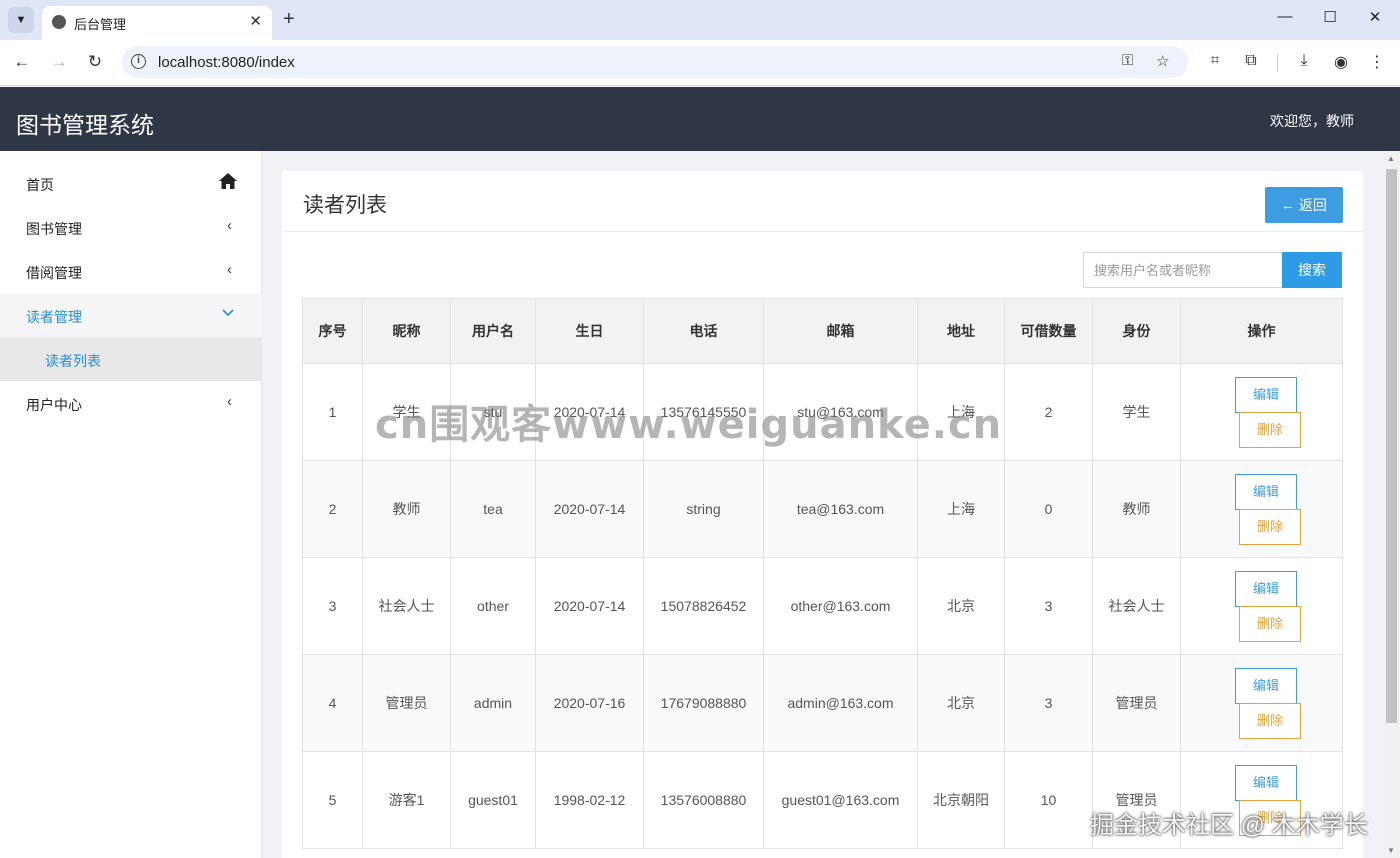 This screenshot has width=1400, height=858. What do you see at coordinates (406, 703) in the screenshot?
I see `table-cell-nickname: 管理员` at bounding box center [406, 703].